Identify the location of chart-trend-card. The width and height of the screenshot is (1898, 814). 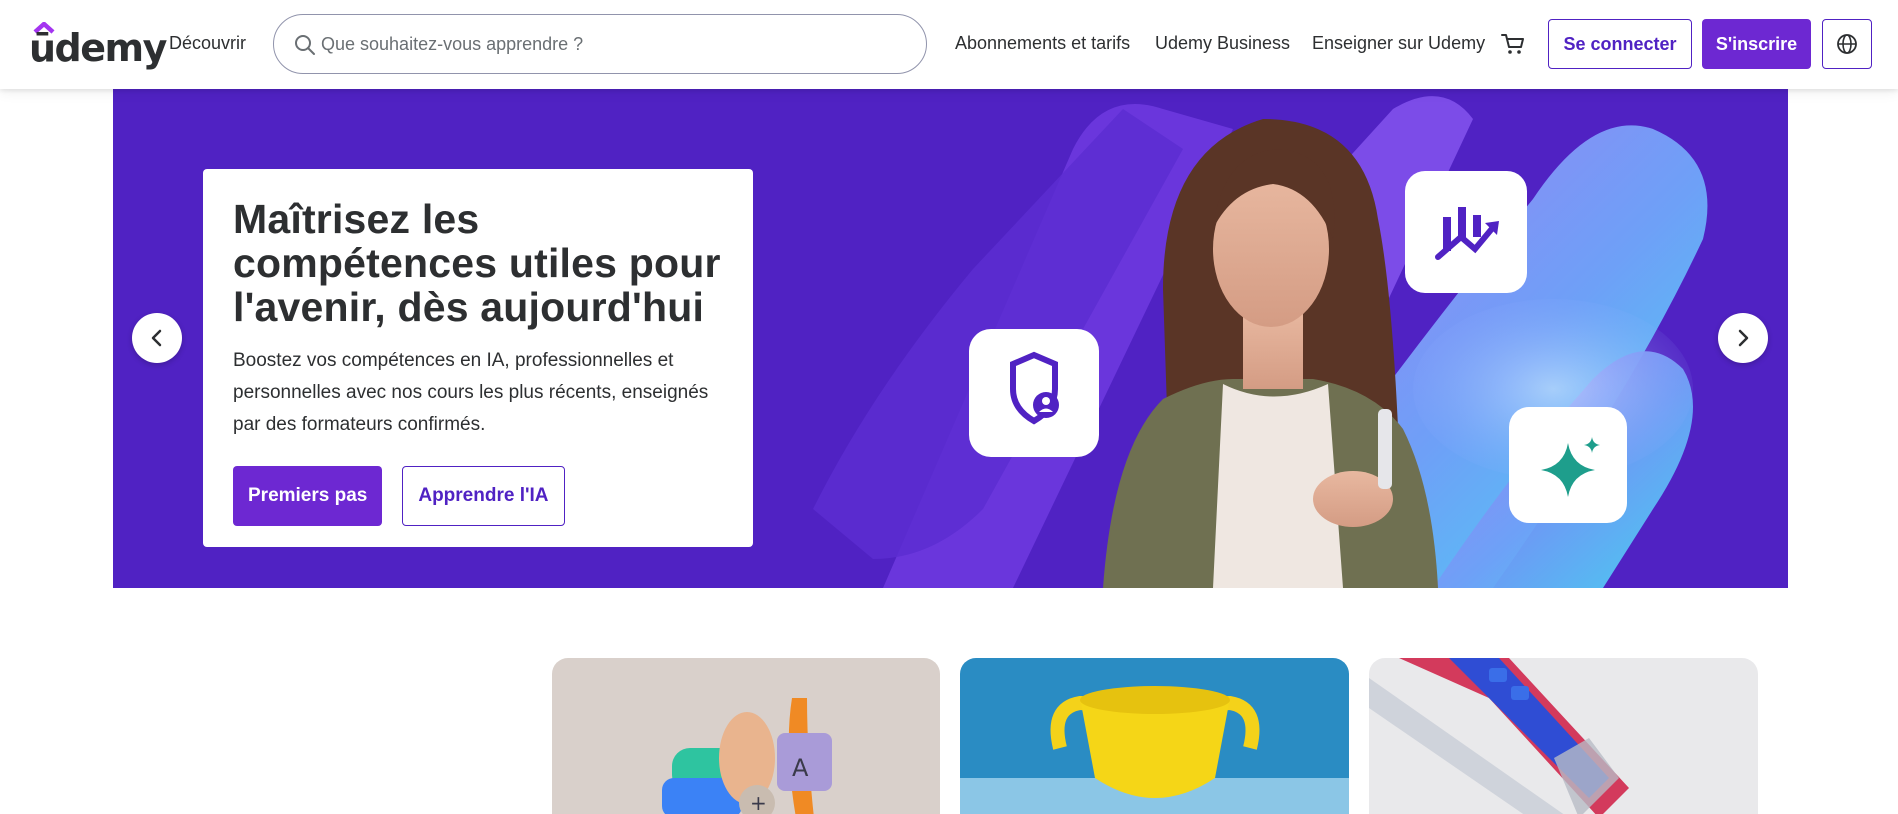
(1466, 232).